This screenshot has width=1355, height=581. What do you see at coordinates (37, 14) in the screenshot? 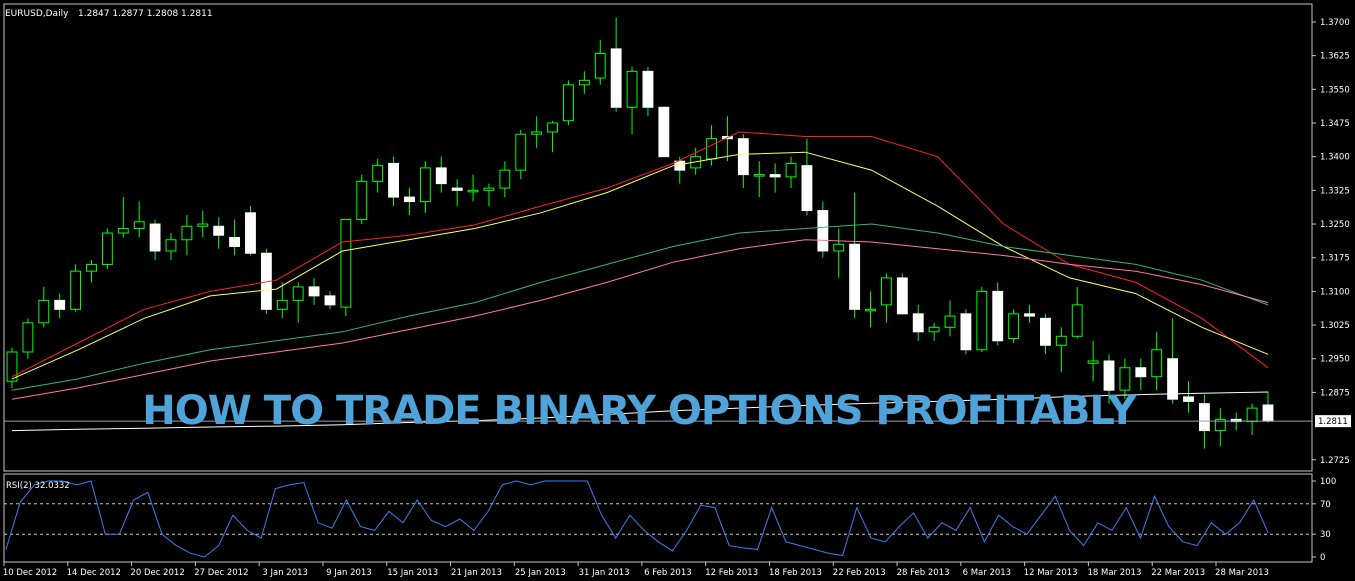
I see `symbol-label: EURUSD,Daily` at bounding box center [37, 14].